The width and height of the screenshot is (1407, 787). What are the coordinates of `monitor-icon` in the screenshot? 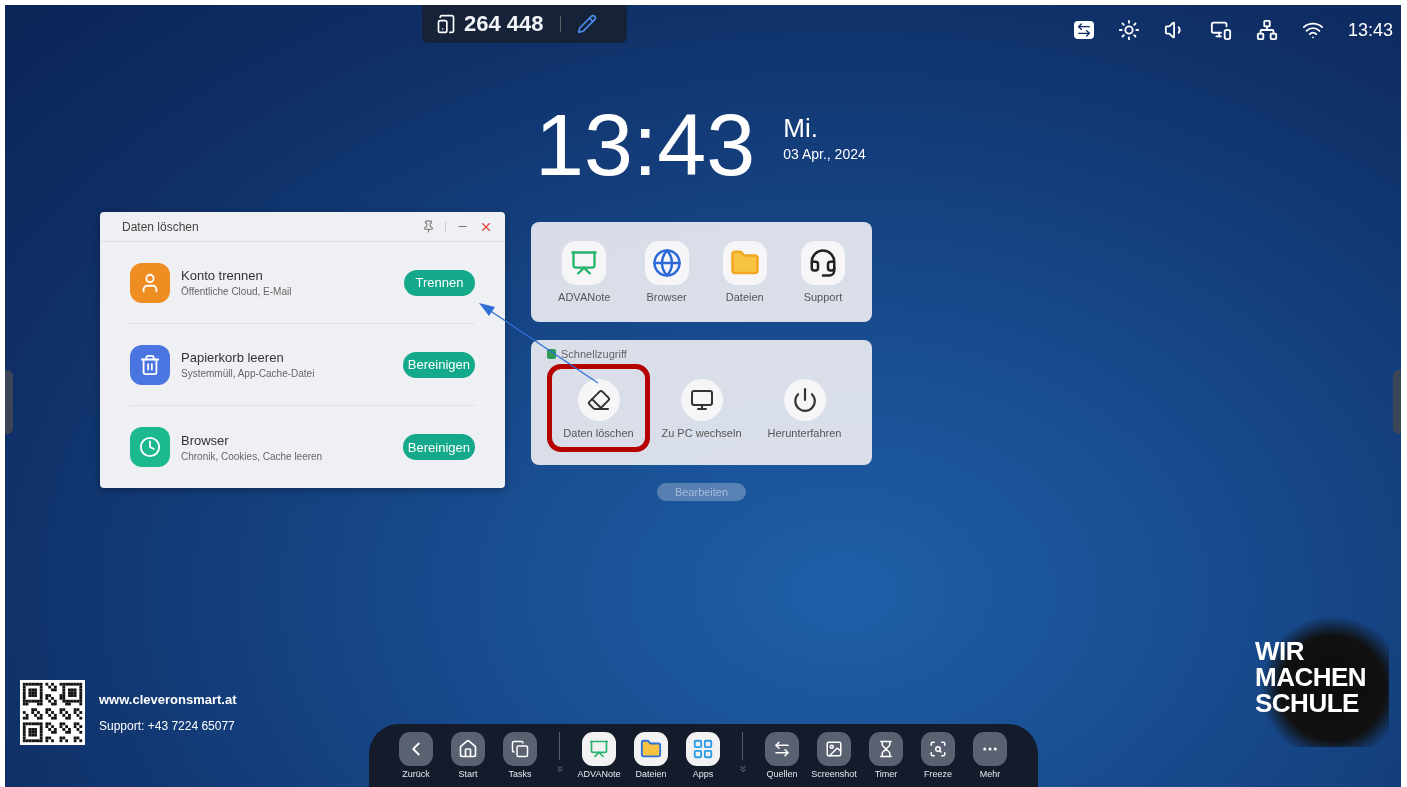 It's located at (701, 400).